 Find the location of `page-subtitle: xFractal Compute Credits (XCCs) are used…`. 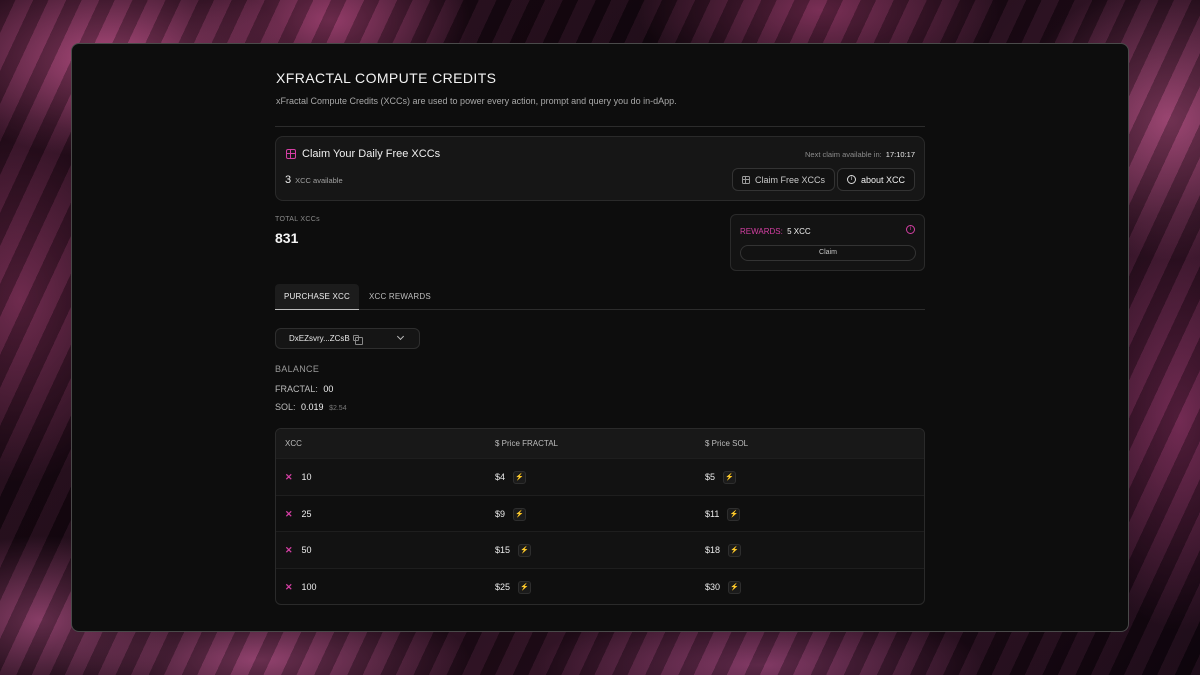

page-subtitle: xFractal Compute Credits (XCCs) are used… is located at coordinates (476, 101).